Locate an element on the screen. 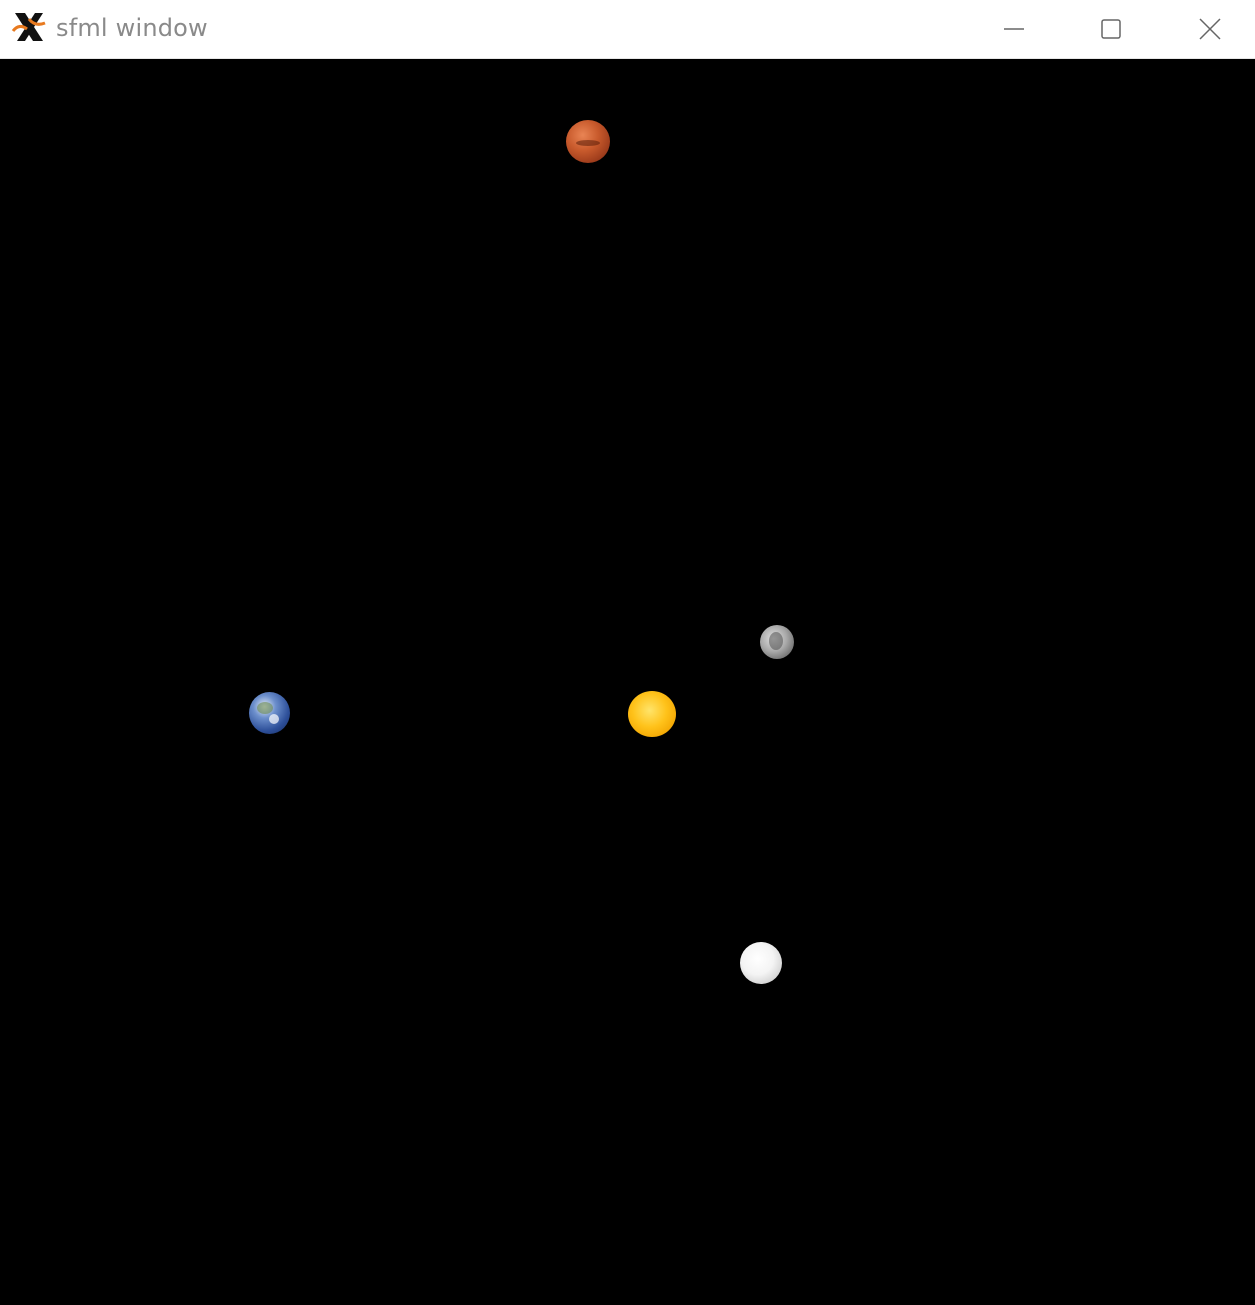 The image size is (1255, 1305). moon is located at coordinates (777, 642).